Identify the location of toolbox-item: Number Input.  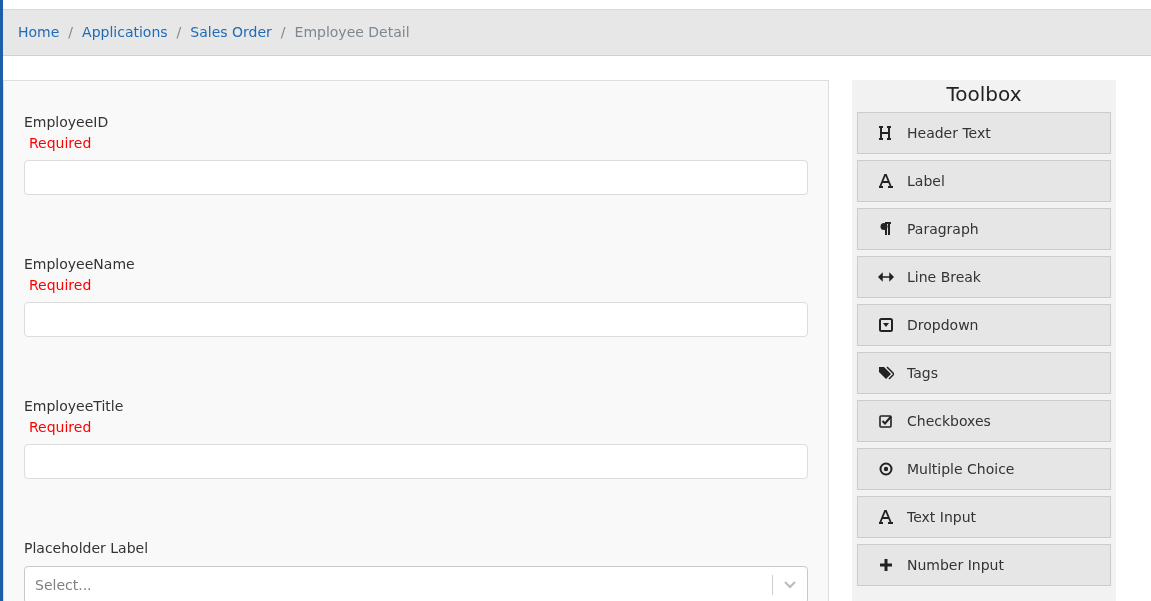
(984, 565).